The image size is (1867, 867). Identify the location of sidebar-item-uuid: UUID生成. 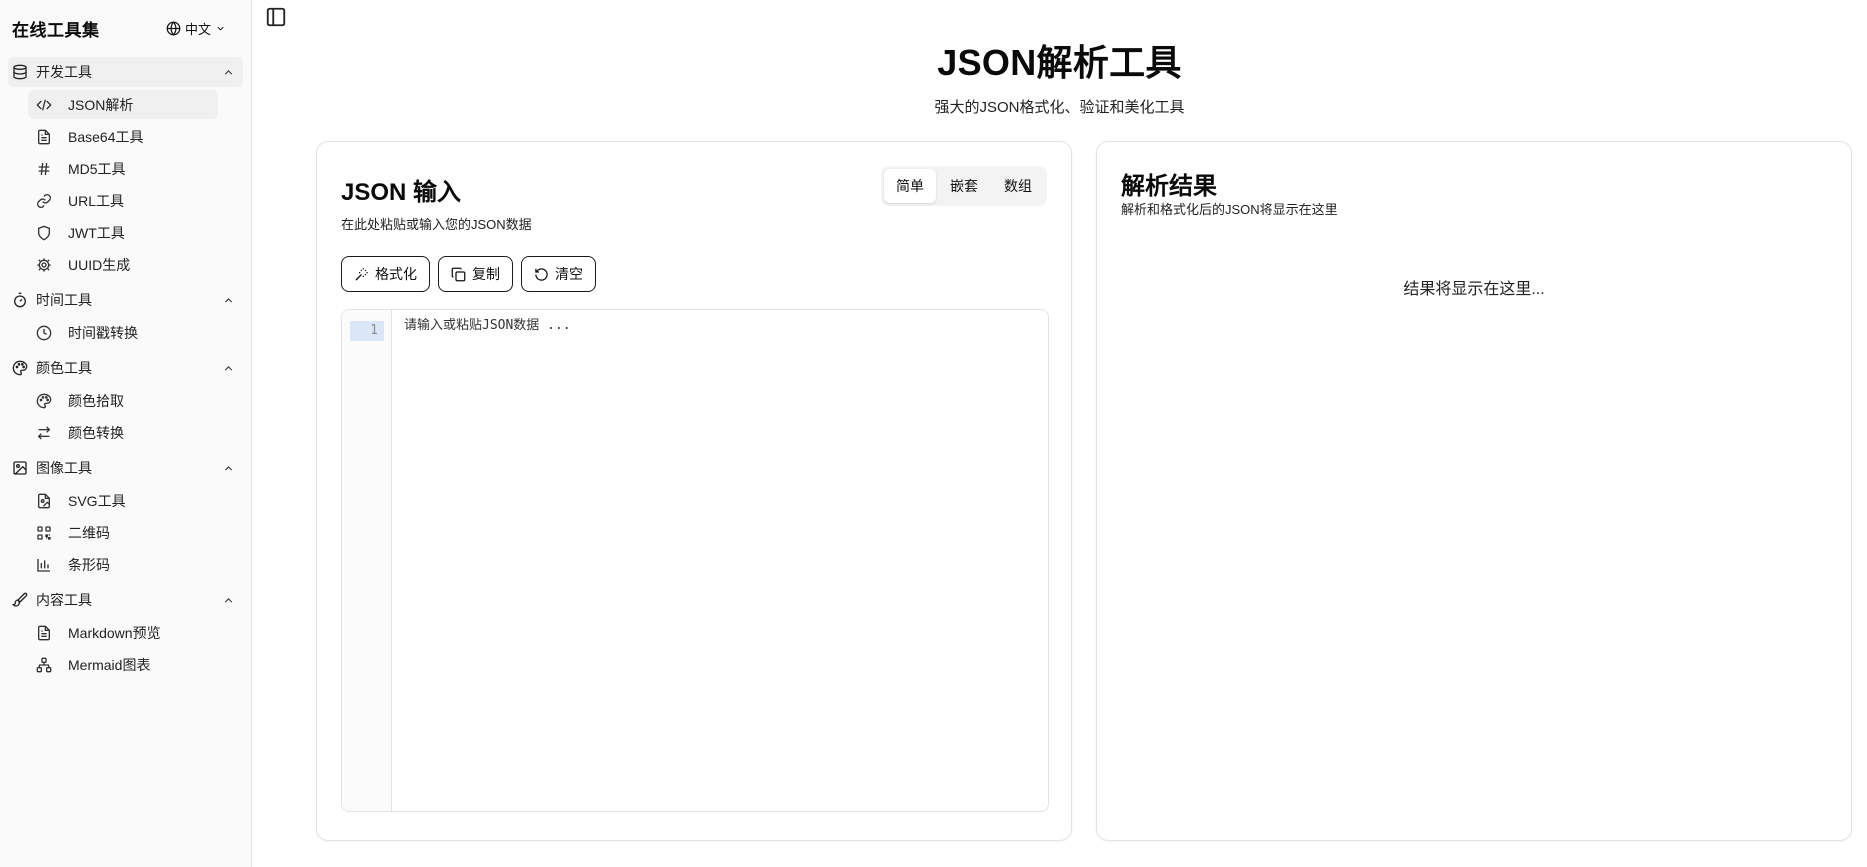
(123, 264).